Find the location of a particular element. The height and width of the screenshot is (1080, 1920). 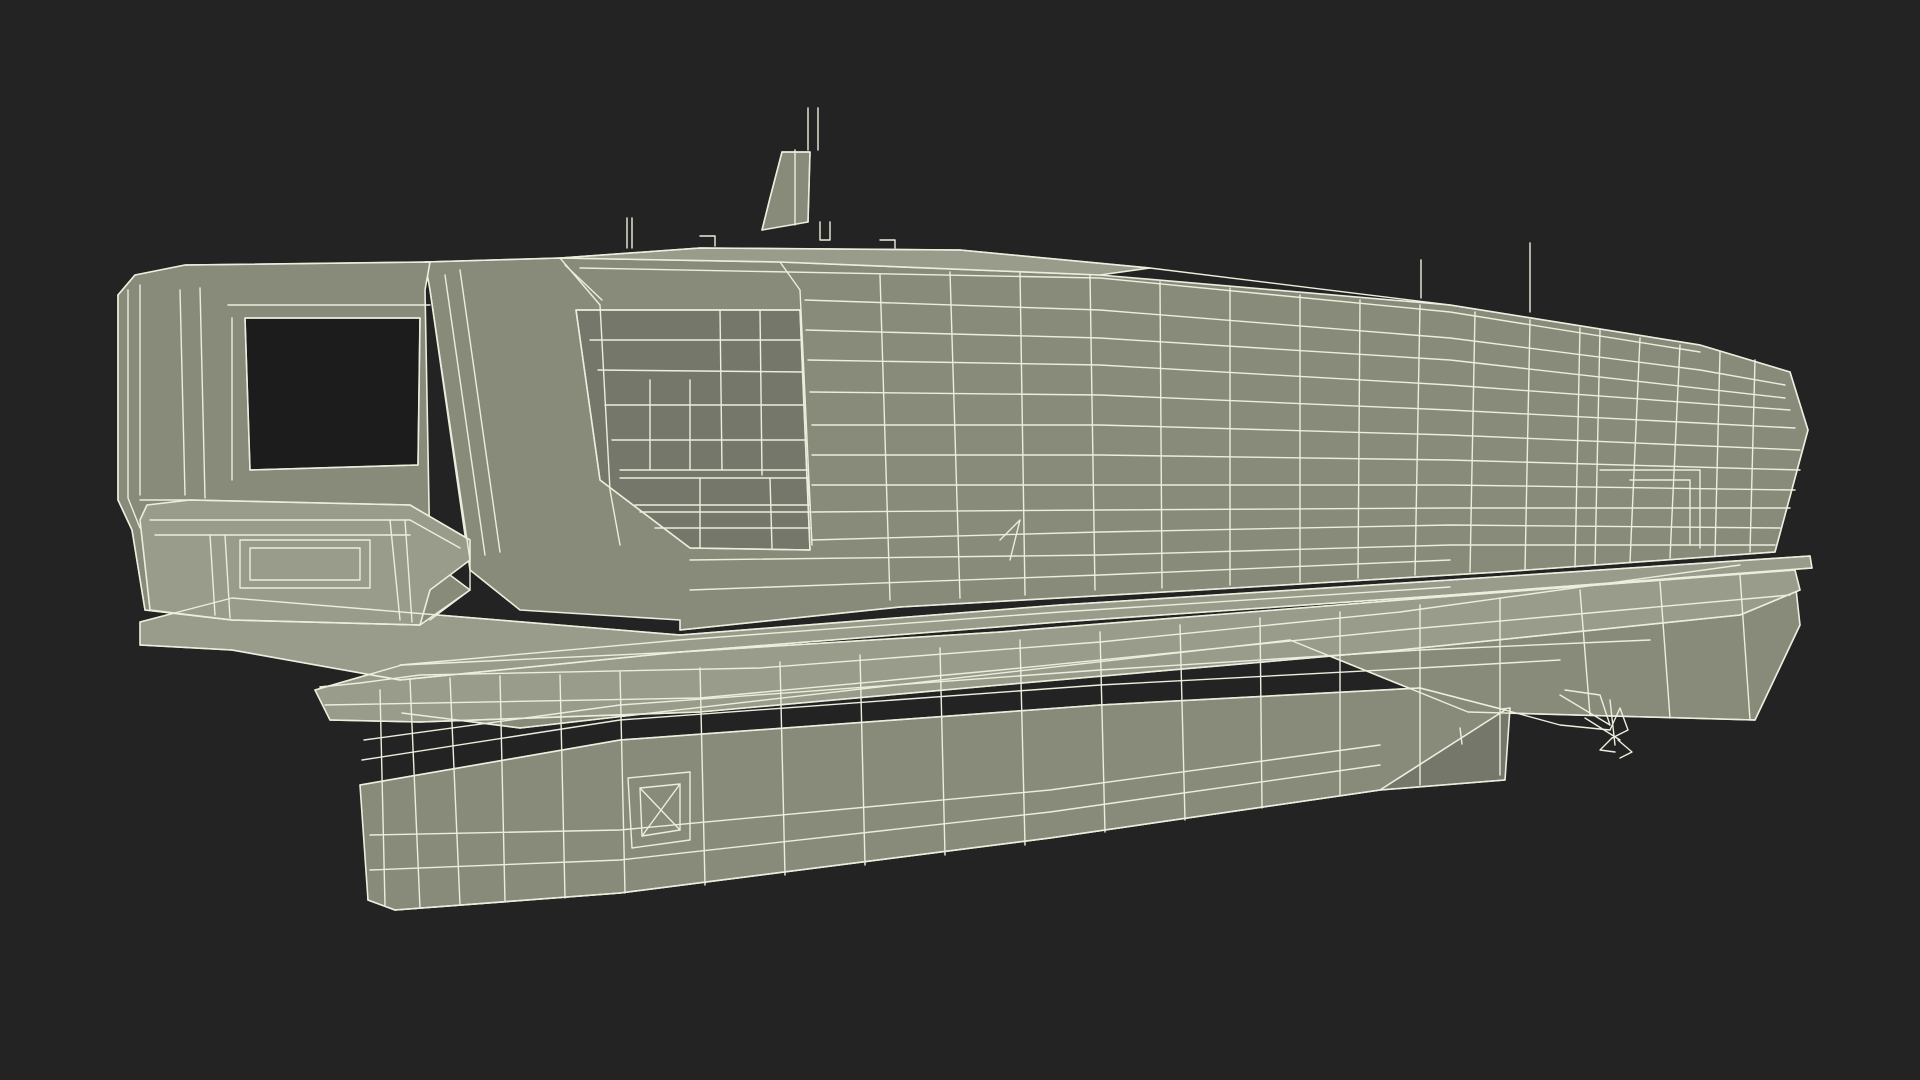

aft-window is located at coordinates (332, 394).